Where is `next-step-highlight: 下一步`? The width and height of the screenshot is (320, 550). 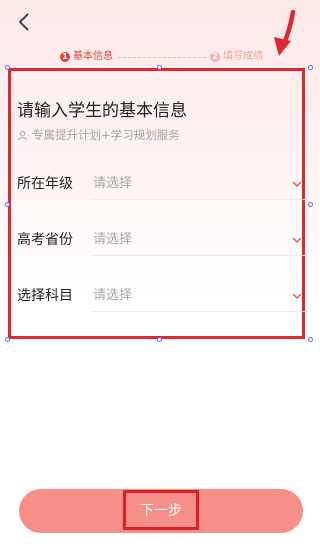 next-step-highlight: 下一步 is located at coordinates (161, 510).